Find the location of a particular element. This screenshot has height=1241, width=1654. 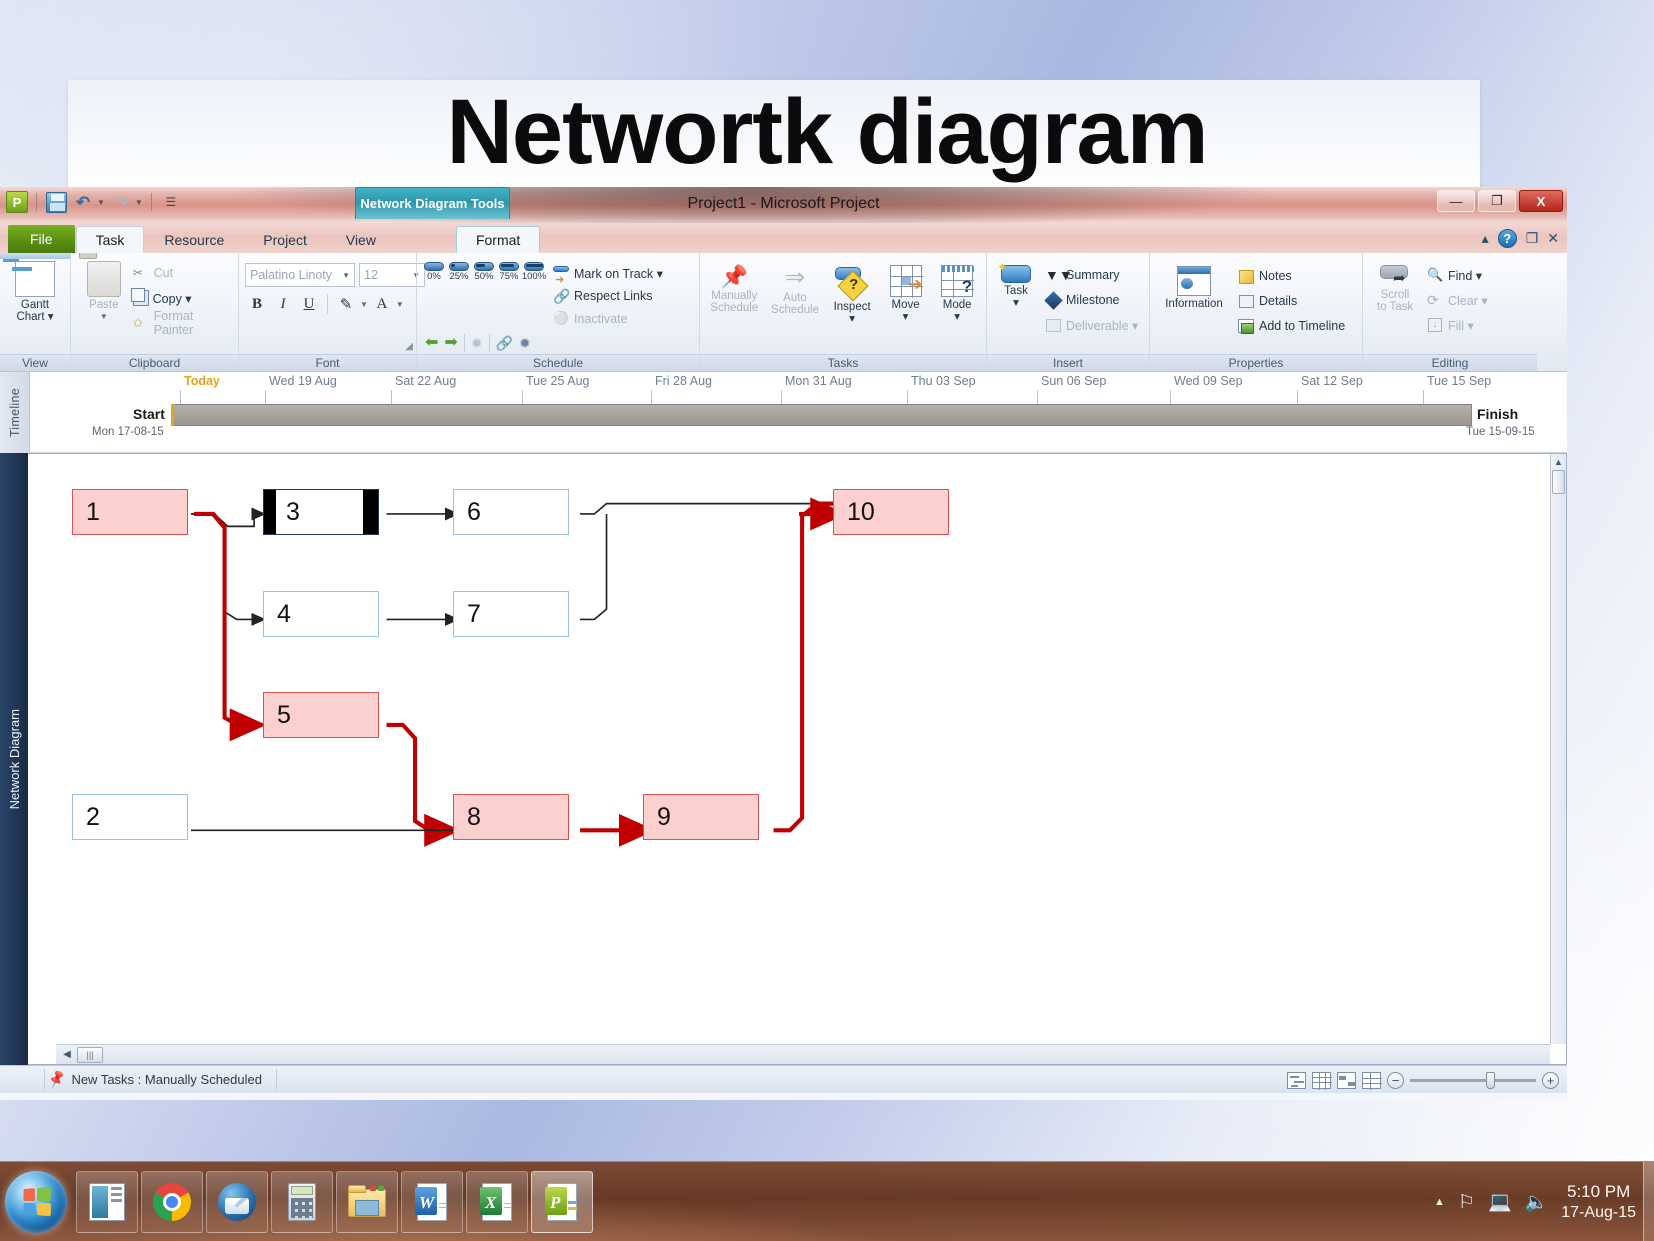

task-usage-view-icon is located at coordinates (1322, 1080).